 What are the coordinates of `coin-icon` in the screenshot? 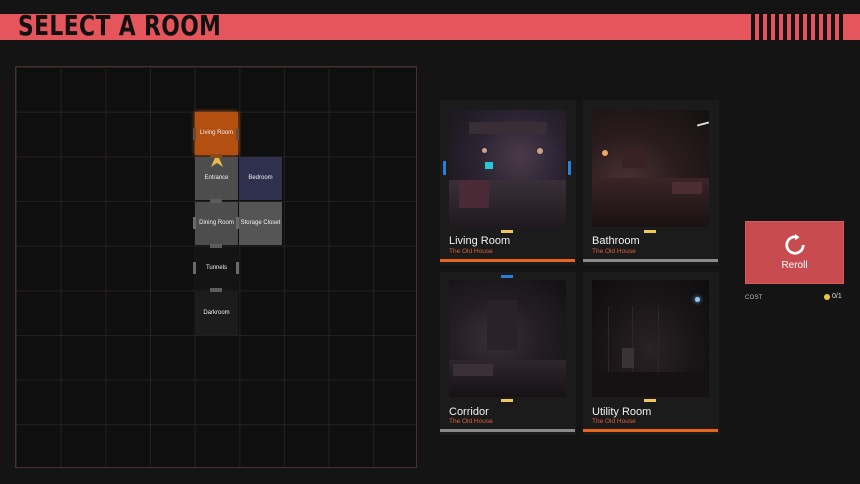 It's located at (827, 296).